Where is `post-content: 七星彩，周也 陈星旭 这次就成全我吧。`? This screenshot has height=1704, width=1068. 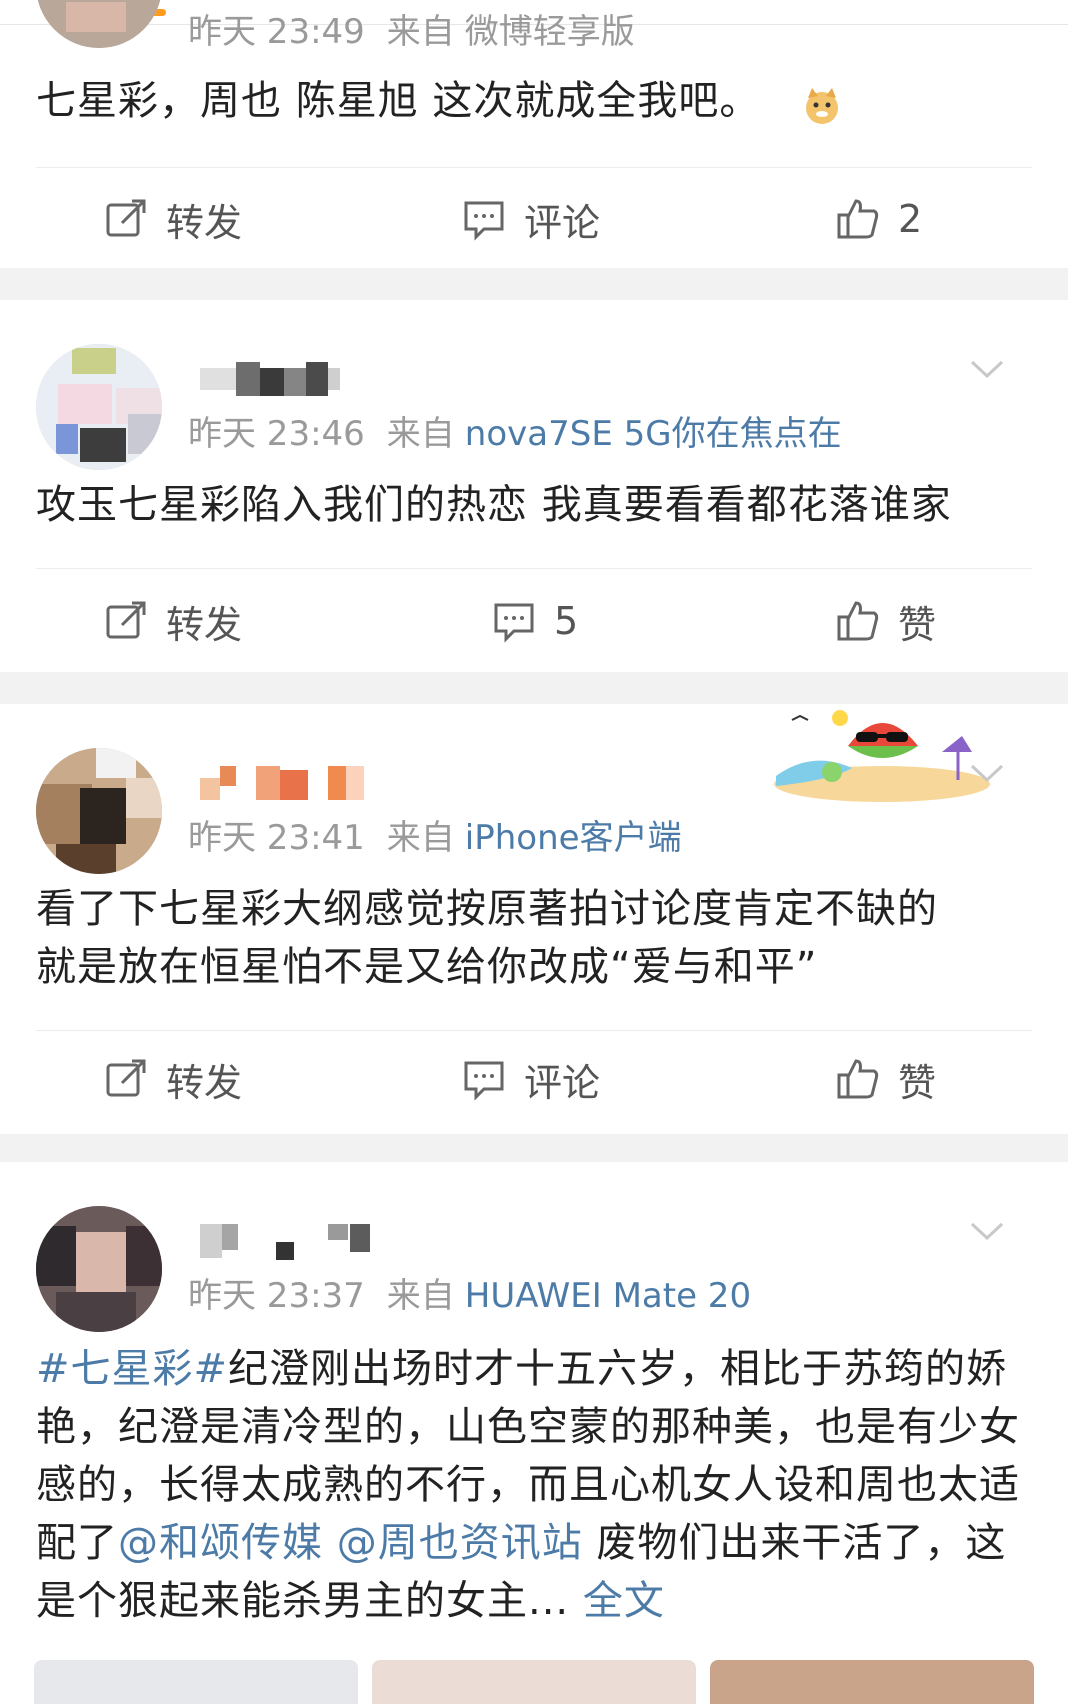 post-content: 七星彩，周也 陈星旭 这次就成全我吧。 is located at coordinates (536, 101).